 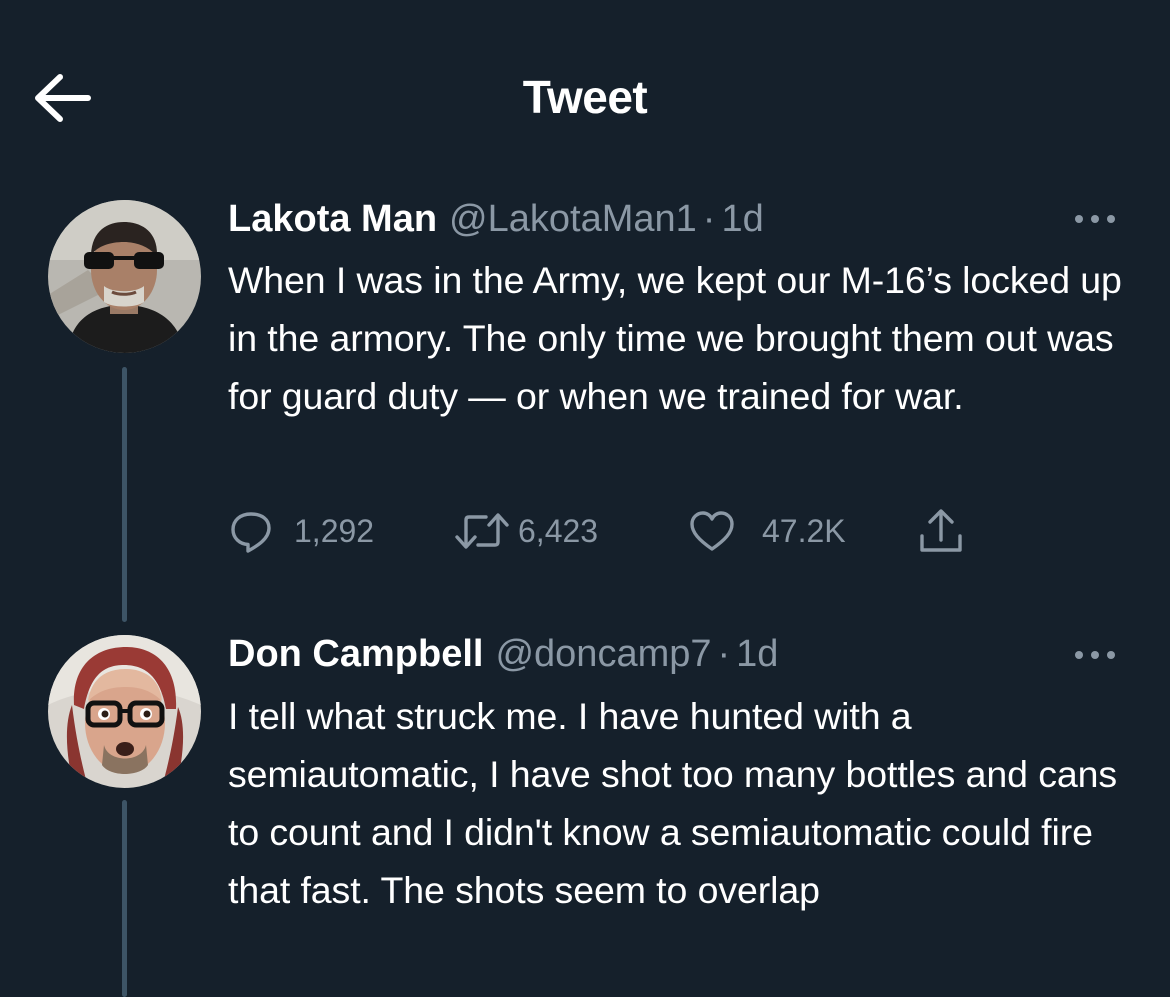 I want to click on tweet-header: Don Campbell @doncamp7 · 1d, so click(x=503, y=654).